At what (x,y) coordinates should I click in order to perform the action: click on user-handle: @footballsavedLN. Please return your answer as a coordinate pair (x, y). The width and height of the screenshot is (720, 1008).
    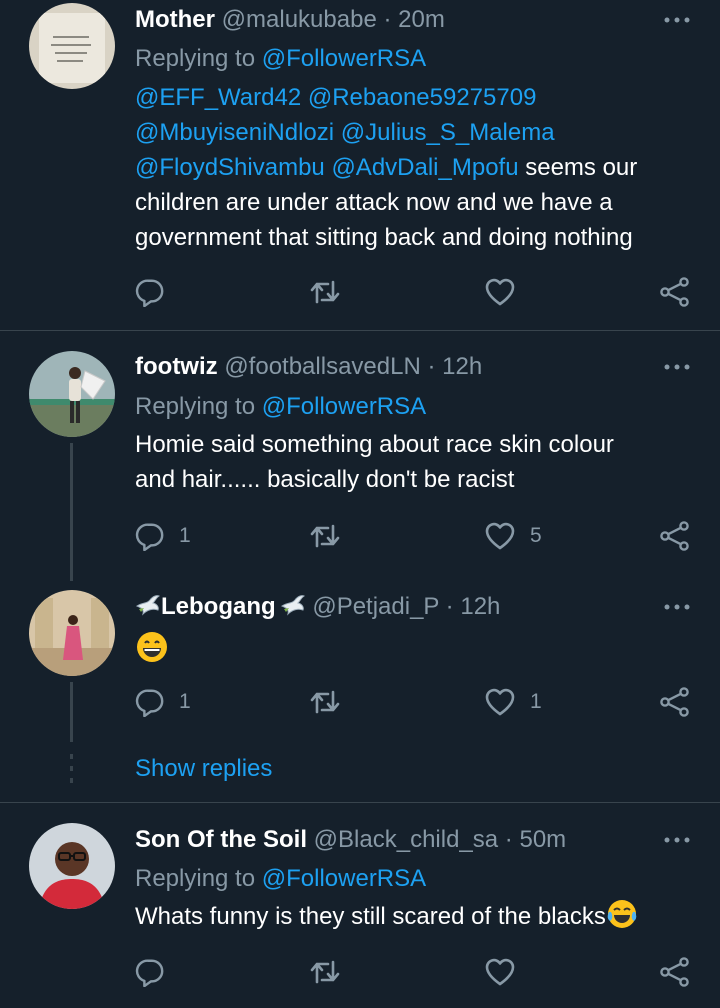
    Looking at the image, I should click on (322, 366).